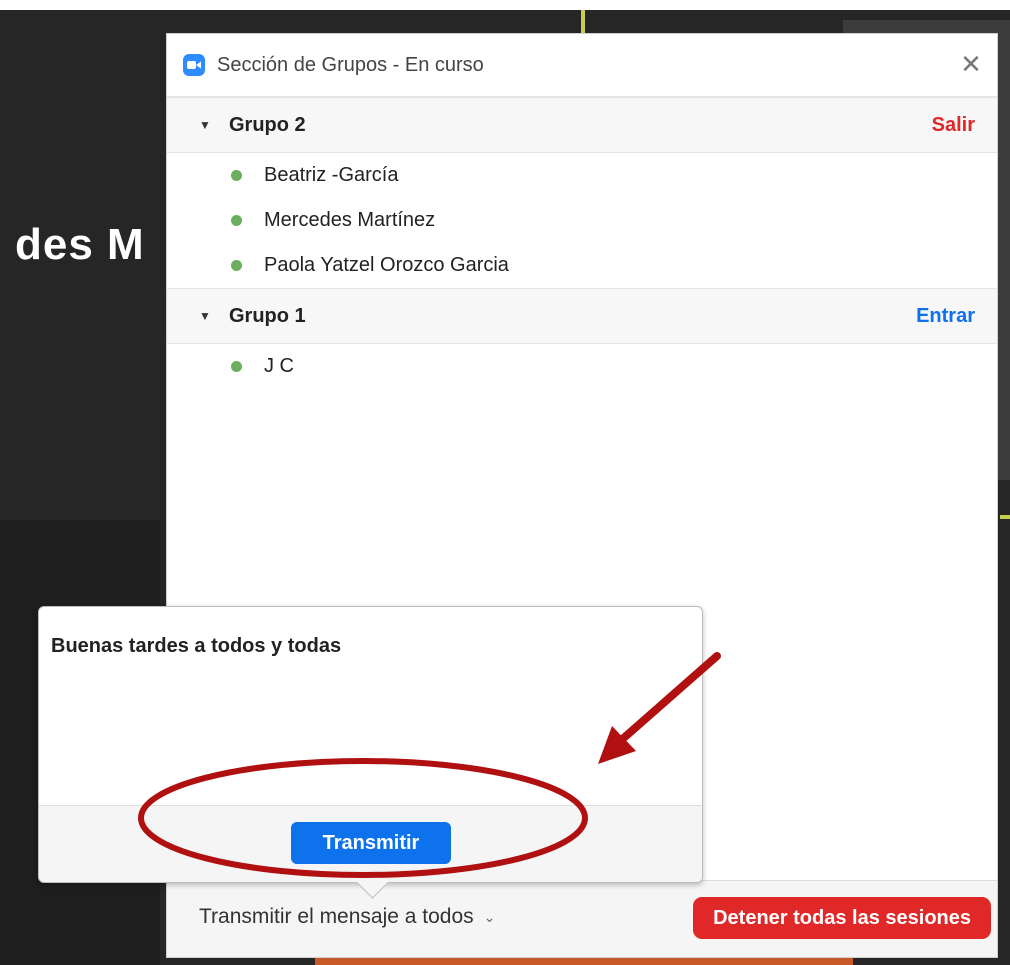 The width and height of the screenshot is (1010, 965). I want to click on broadcast-message-label: Transmitir el mensaje a todos, so click(336, 916).